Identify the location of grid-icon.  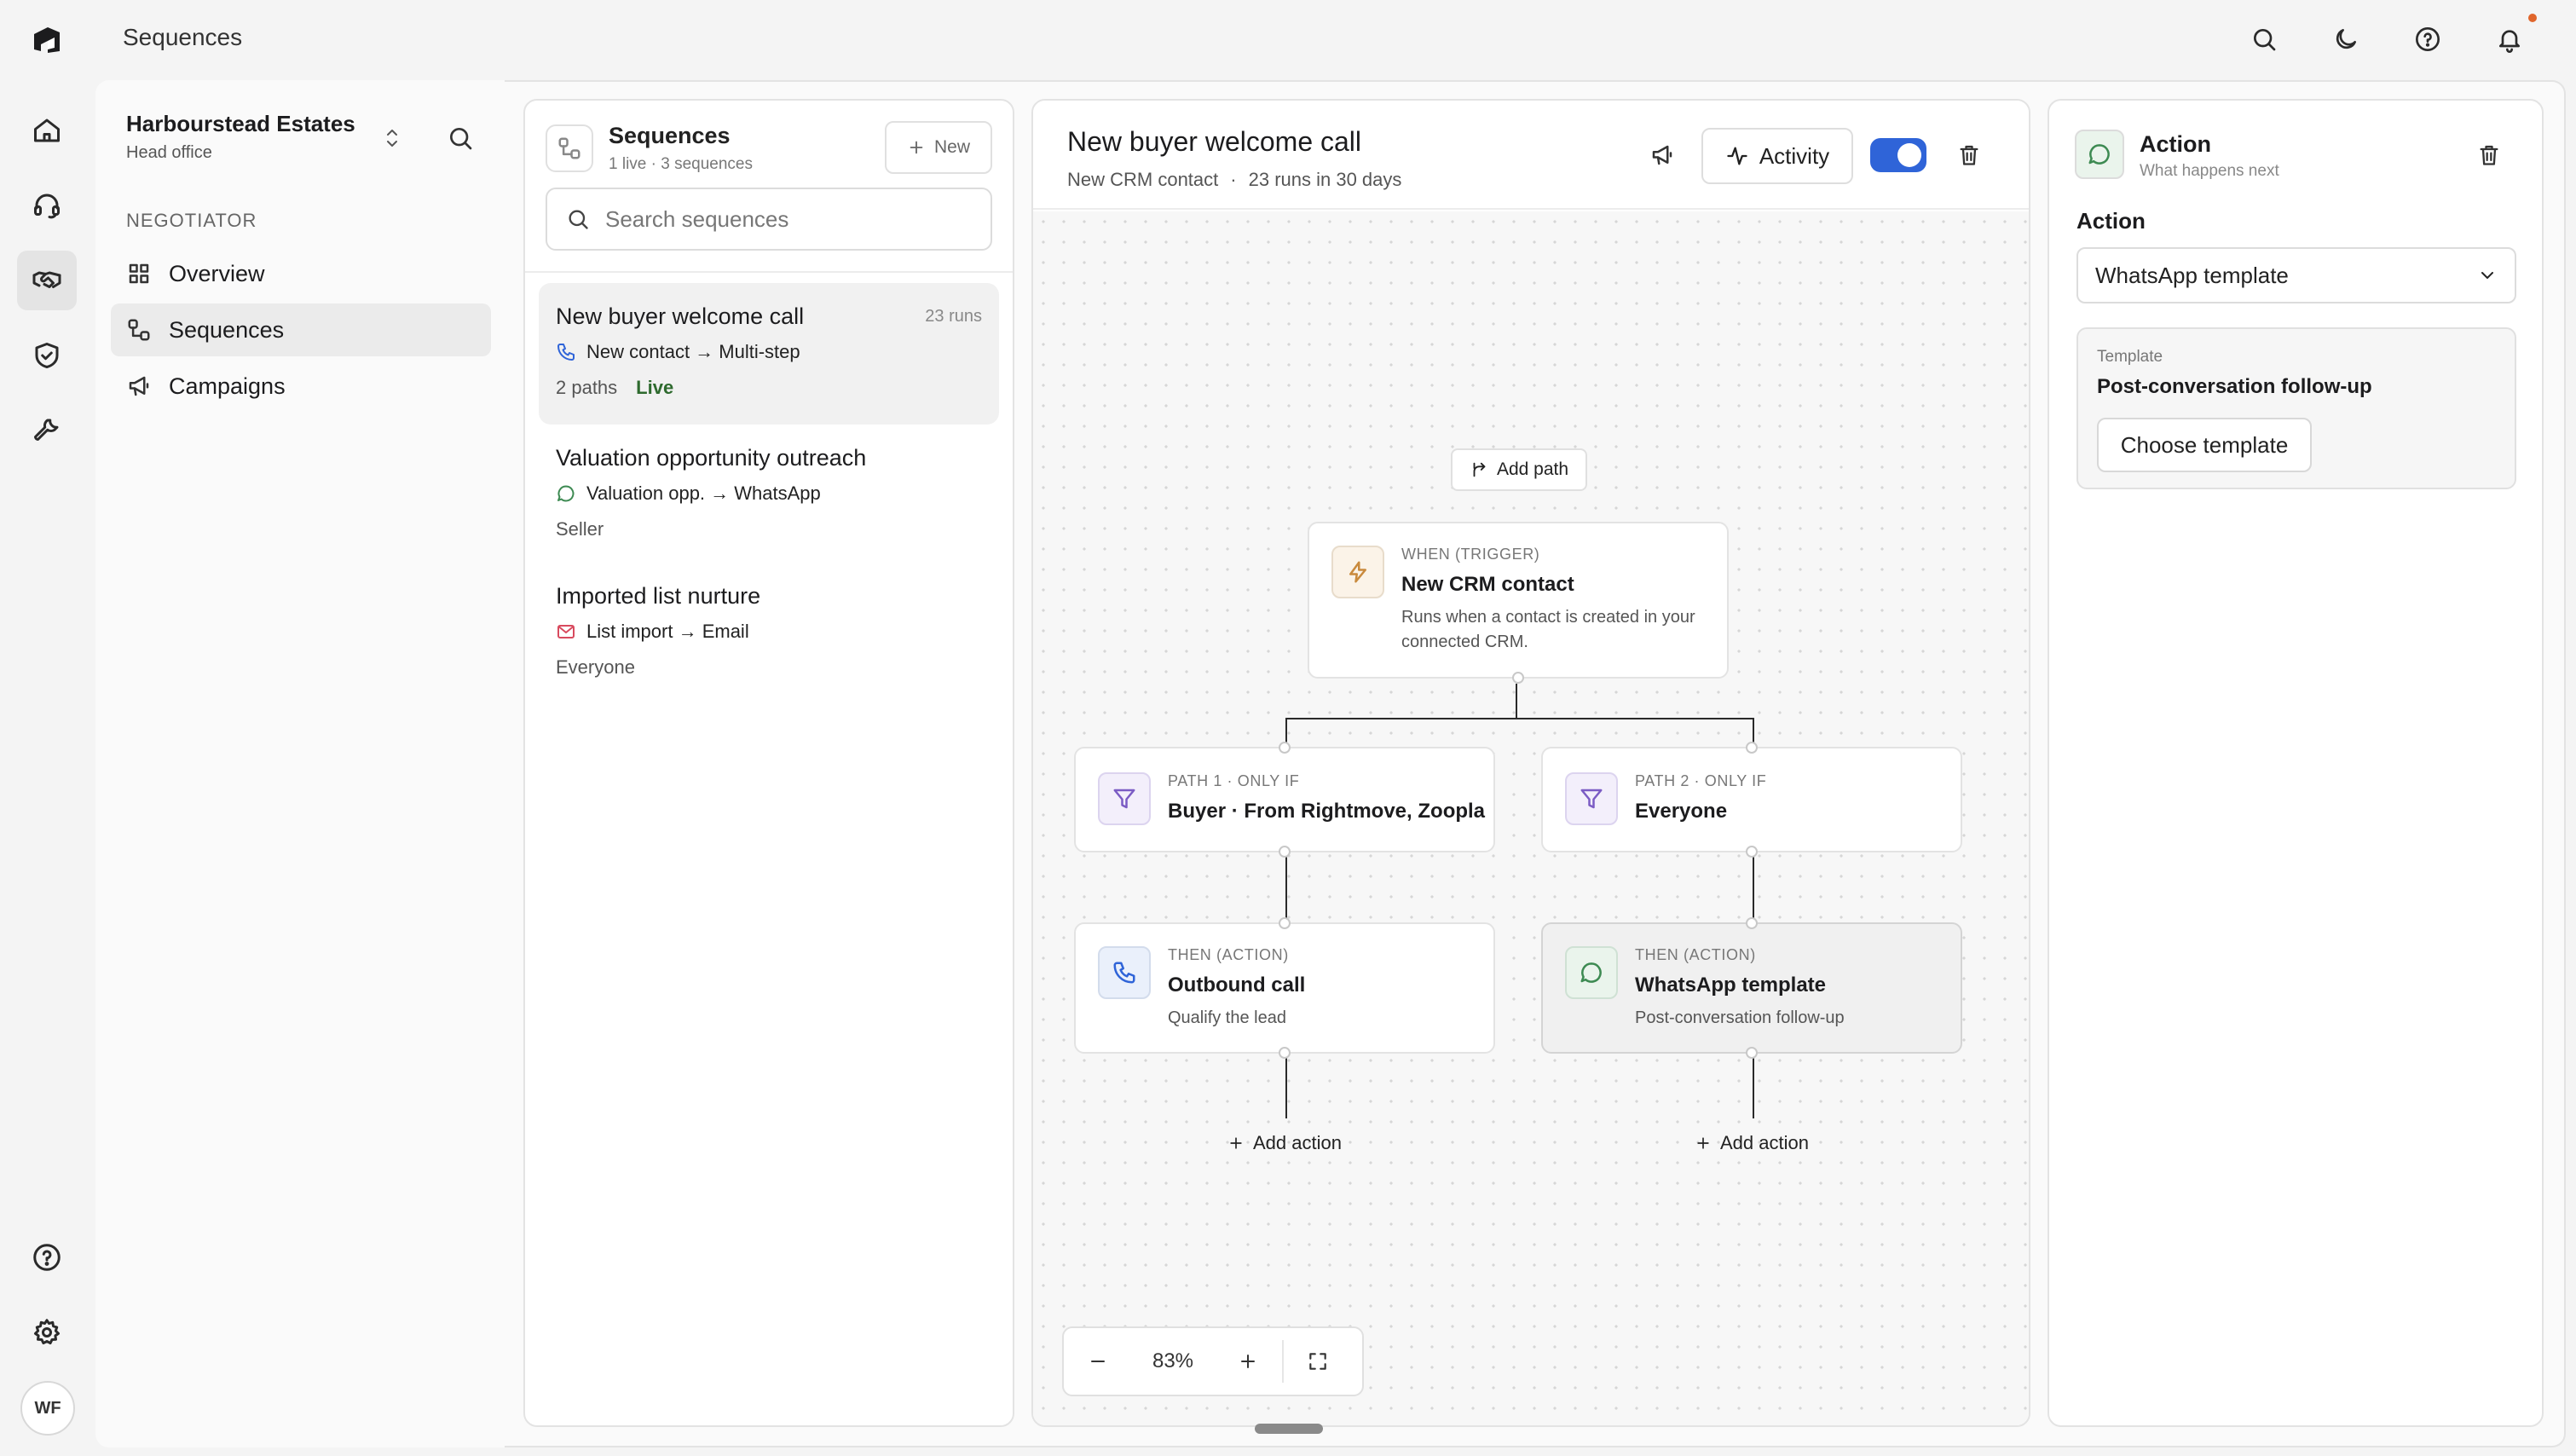
(139, 273).